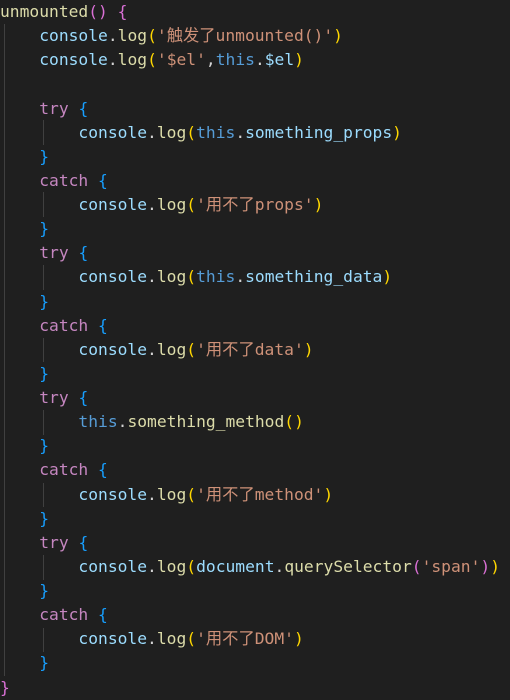 This screenshot has height=700, width=510. I want to click on code-line: console.log('用不了method'), so click(255, 495).